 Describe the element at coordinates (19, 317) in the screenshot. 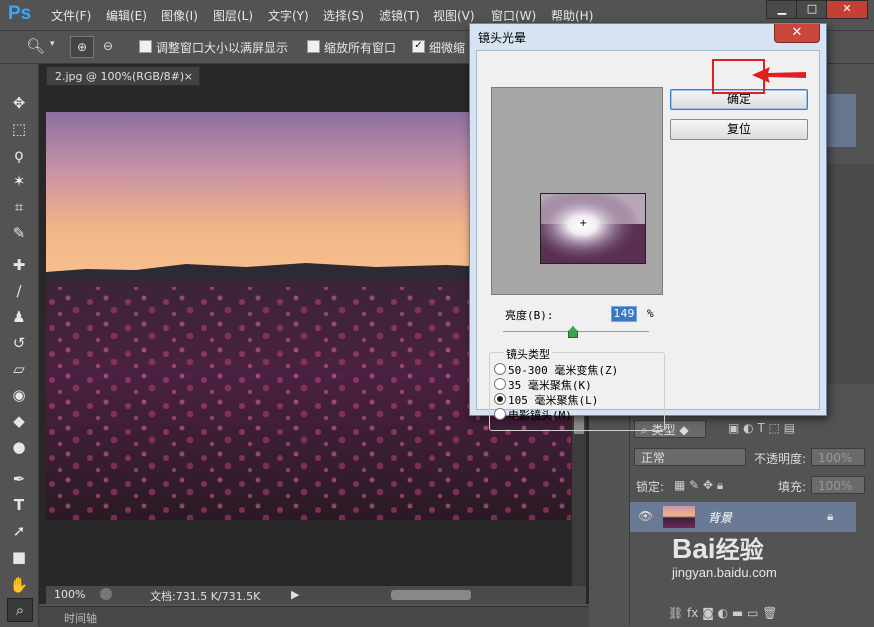

I see `clone-stamp-icon: ♟` at that location.